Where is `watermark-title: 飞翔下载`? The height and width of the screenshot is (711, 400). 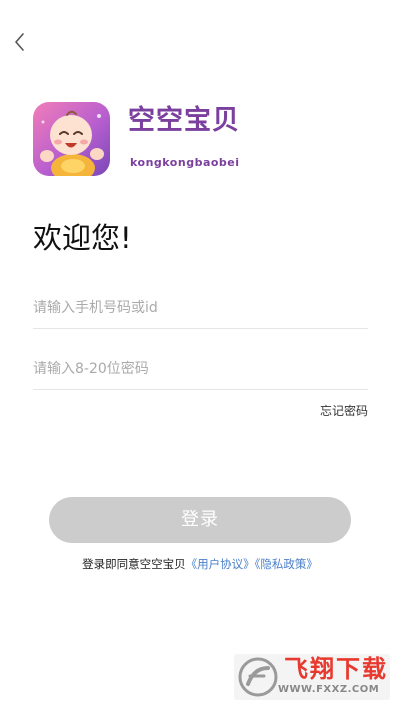 watermark-title: 飞翔下载 is located at coordinates (336, 669).